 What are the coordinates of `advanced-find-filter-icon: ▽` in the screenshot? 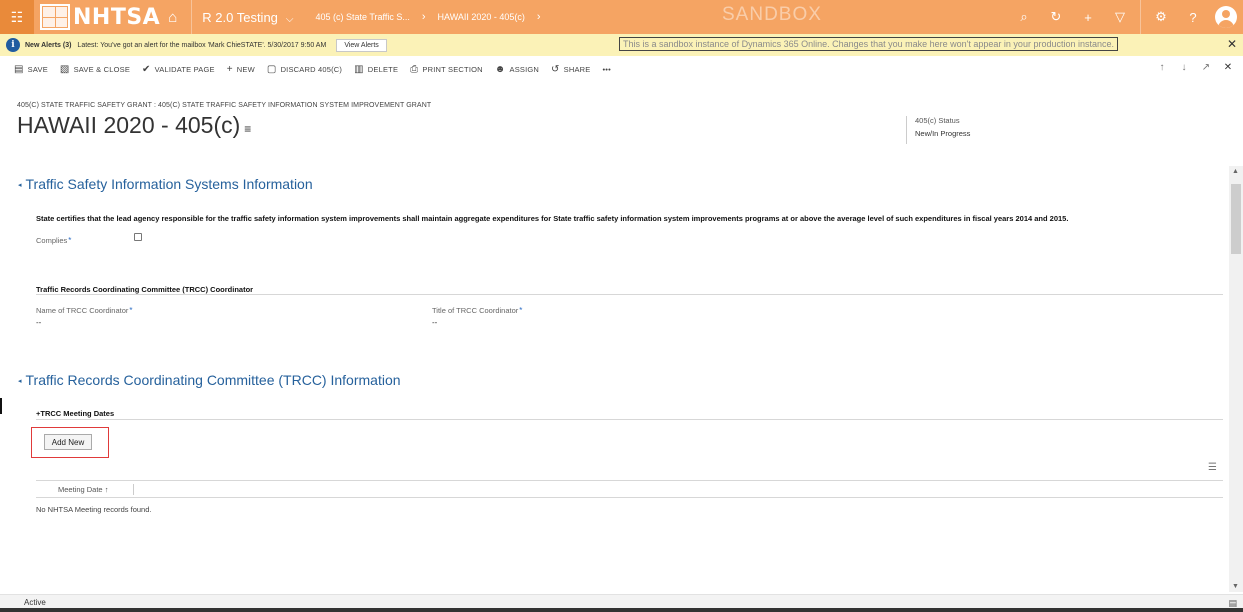 It's located at (1120, 17).